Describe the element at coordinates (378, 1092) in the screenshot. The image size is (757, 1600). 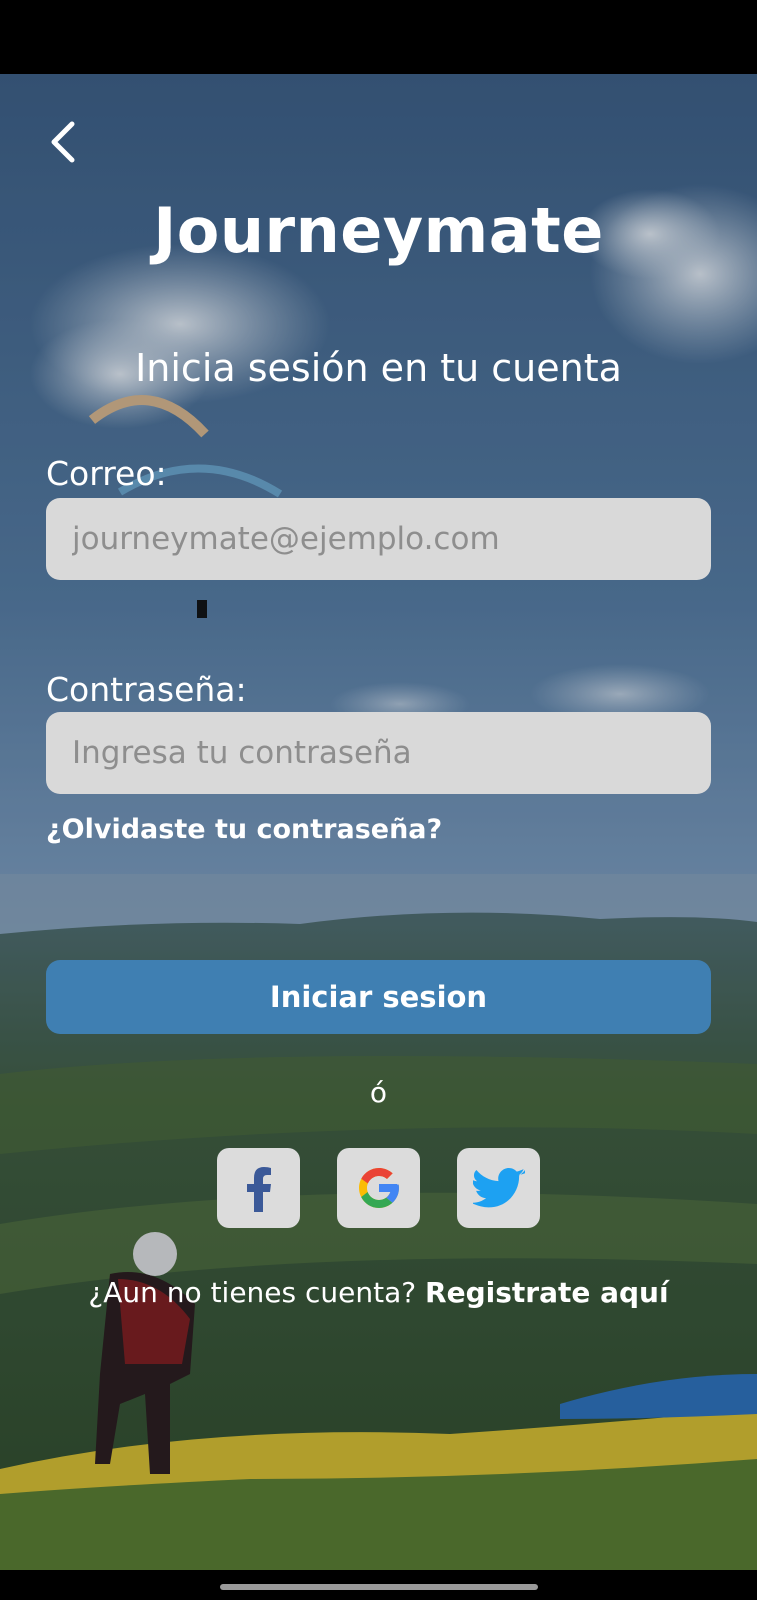
I see `or-separator: ó` at that location.